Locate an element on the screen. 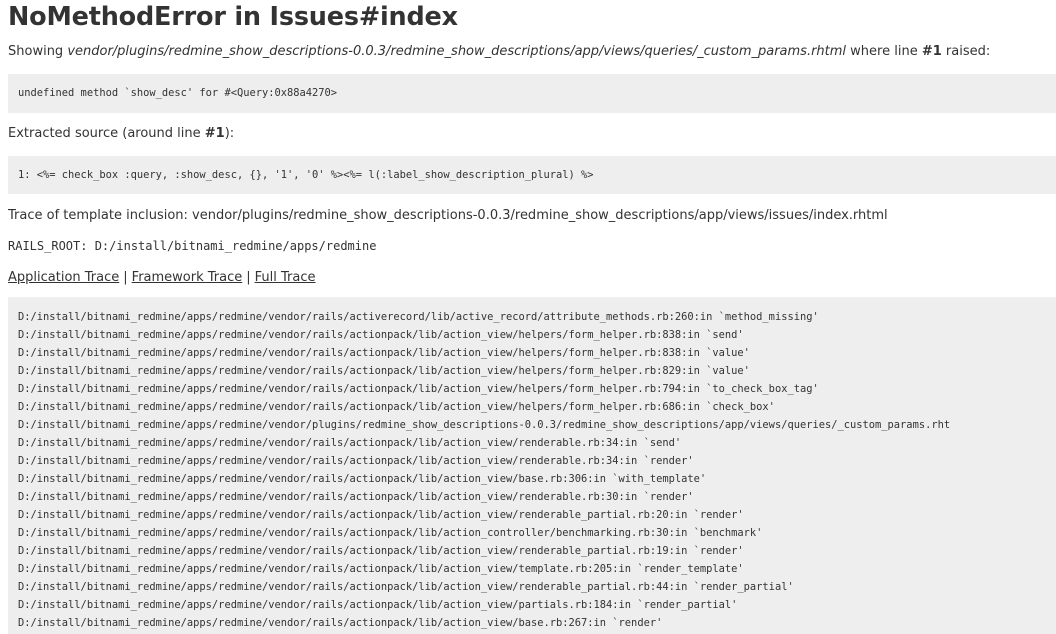  extracted-source-label: Extracted source (around line #1): is located at coordinates (121, 133).